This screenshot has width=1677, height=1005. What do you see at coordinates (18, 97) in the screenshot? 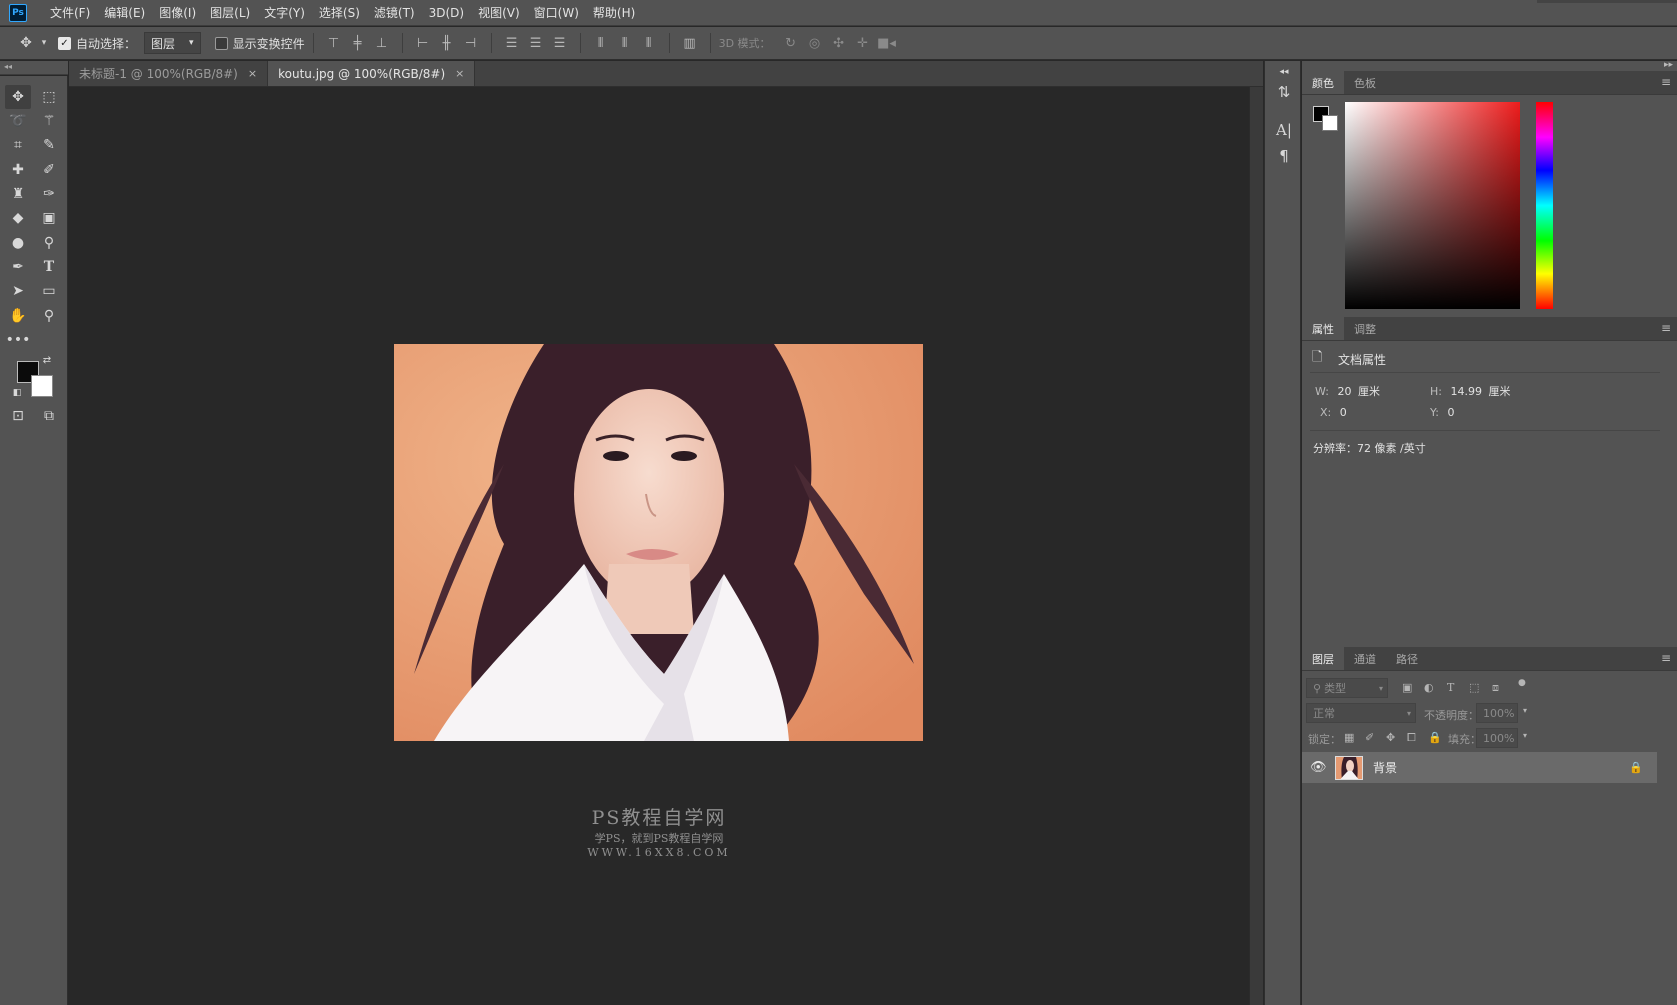
I see `move-tool-icon: ✥` at bounding box center [18, 97].